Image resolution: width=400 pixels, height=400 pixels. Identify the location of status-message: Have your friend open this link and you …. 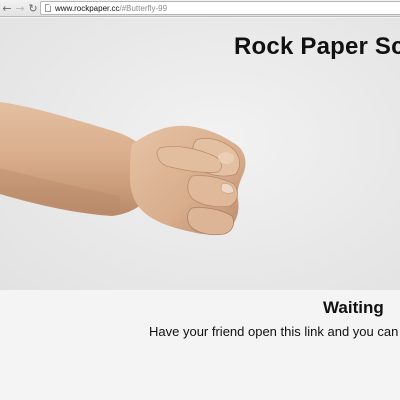
(274, 331).